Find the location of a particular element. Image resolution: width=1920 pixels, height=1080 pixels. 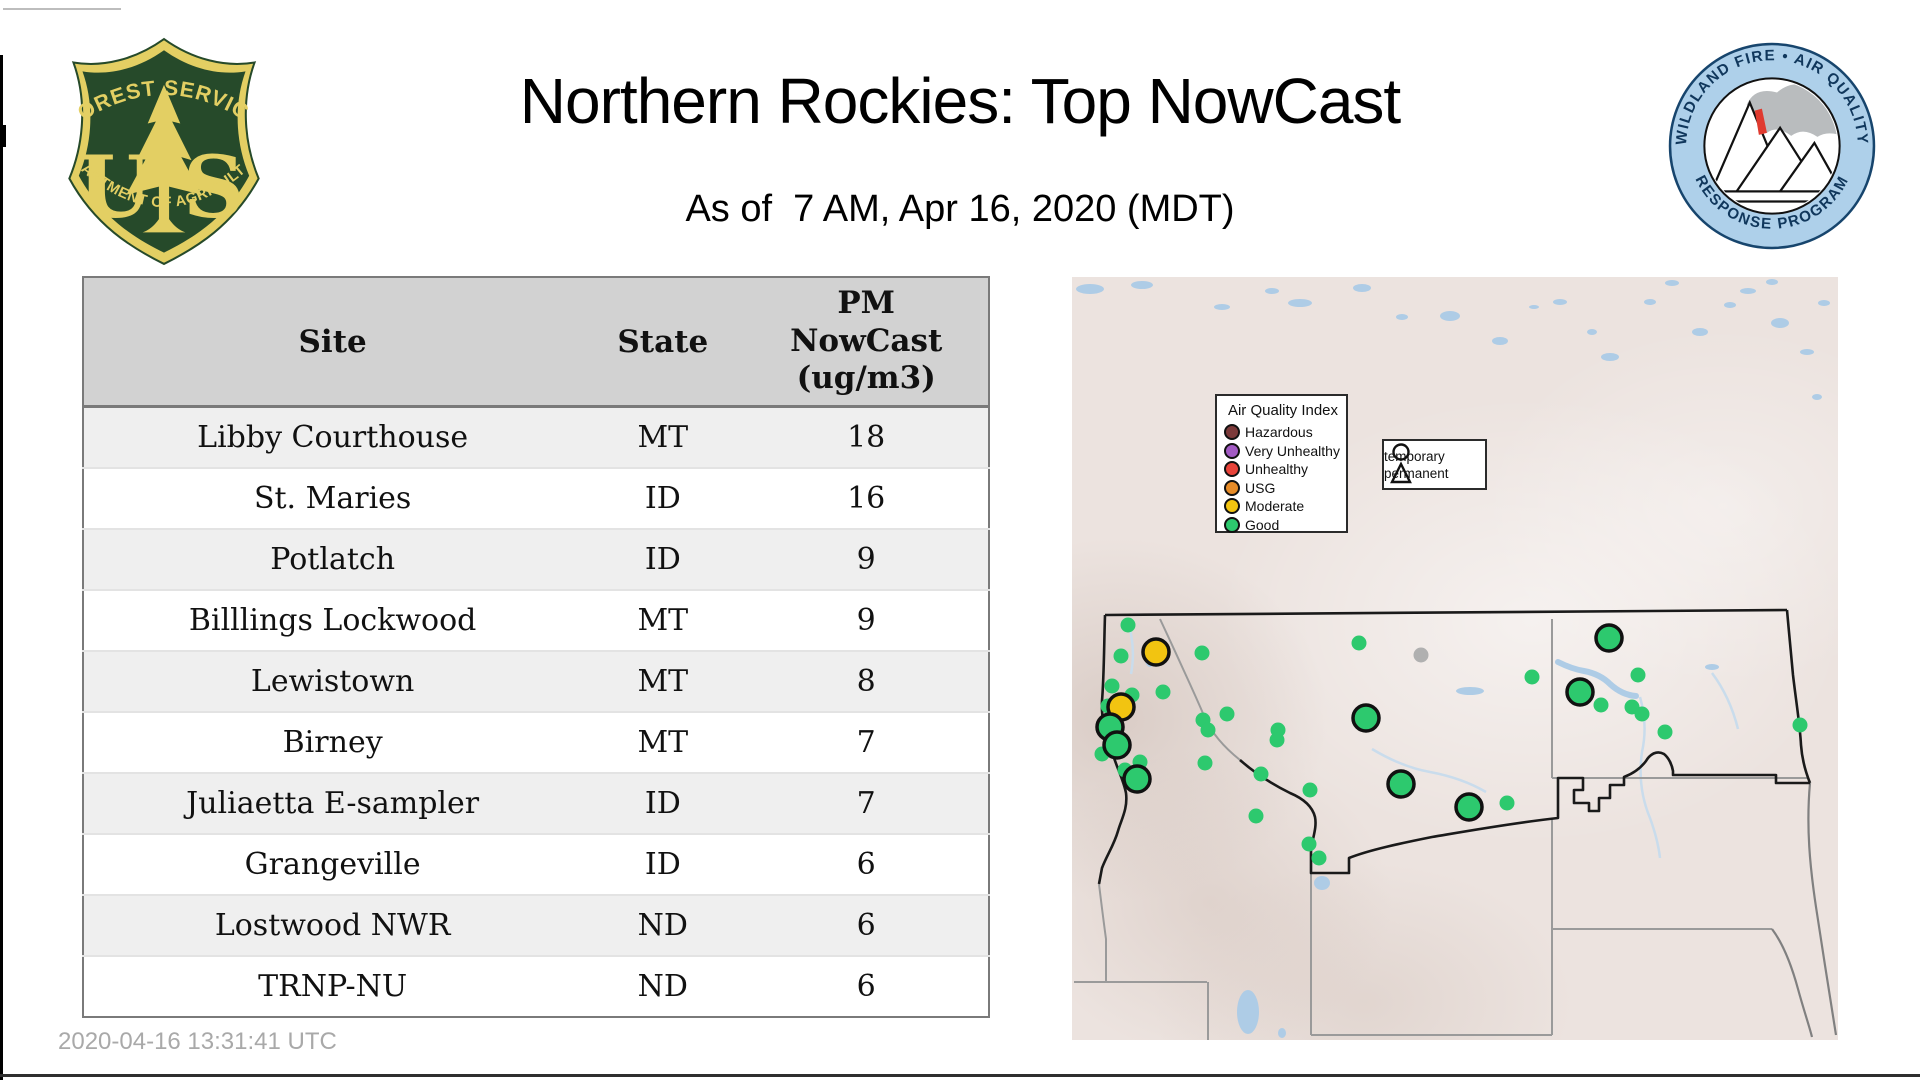

cell-site: TRNP-NU is located at coordinates (333, 986).